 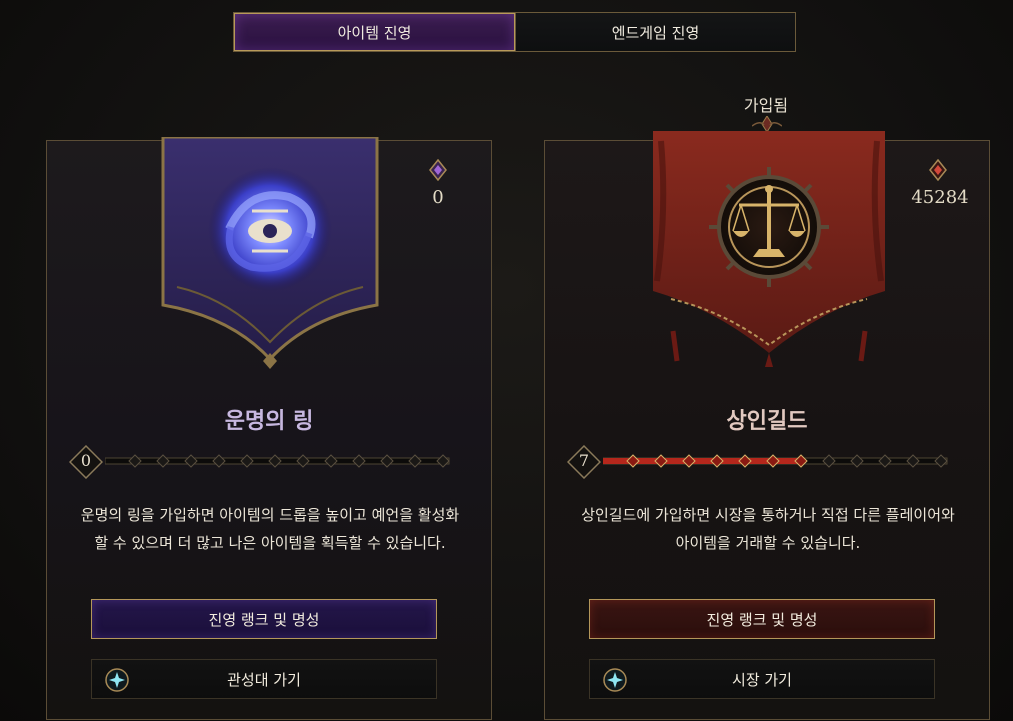 I want to click on go-to-market-button: 시장 가기, so click(x=762, y=679).